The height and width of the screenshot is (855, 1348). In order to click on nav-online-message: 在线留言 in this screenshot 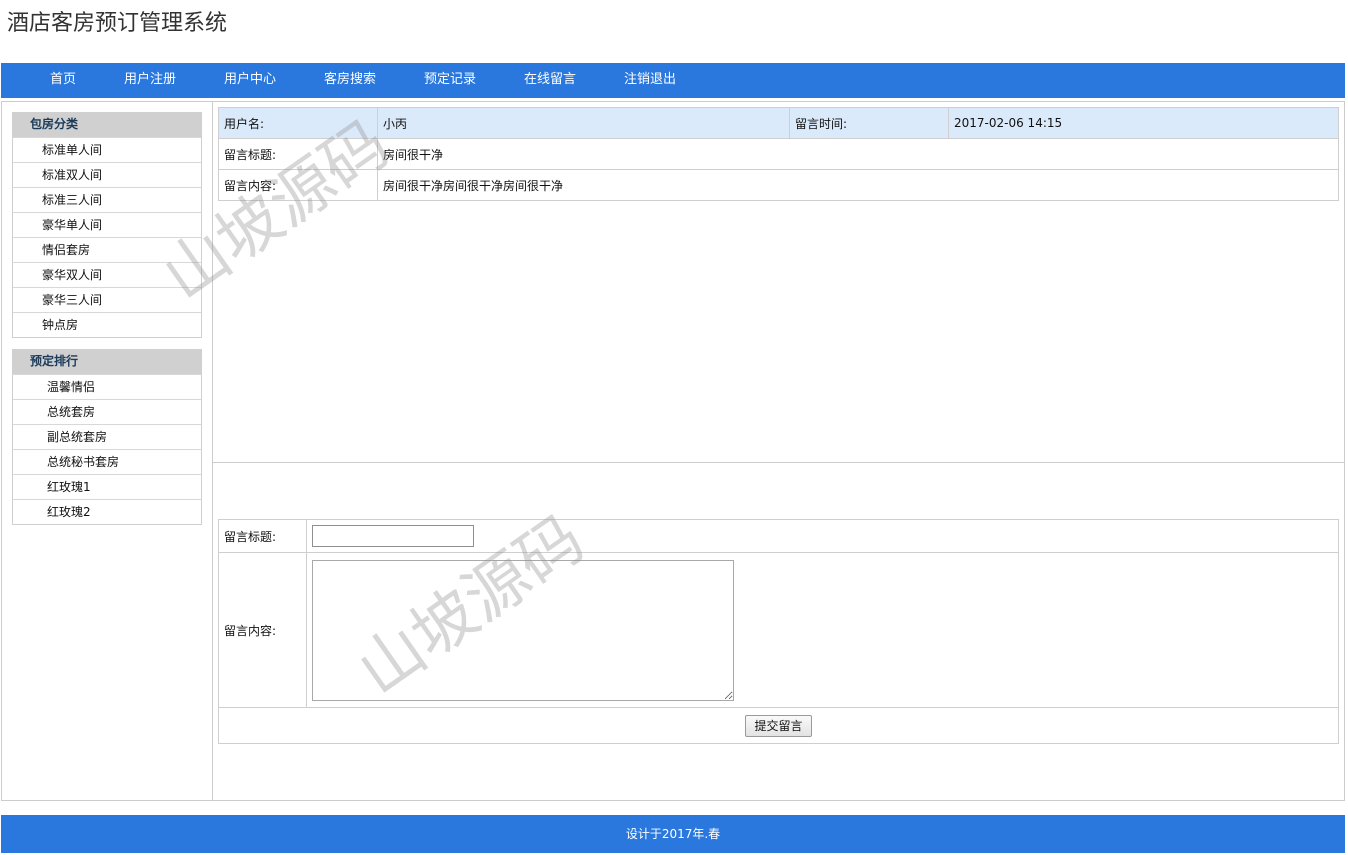, I will do `click(550, 80)`.